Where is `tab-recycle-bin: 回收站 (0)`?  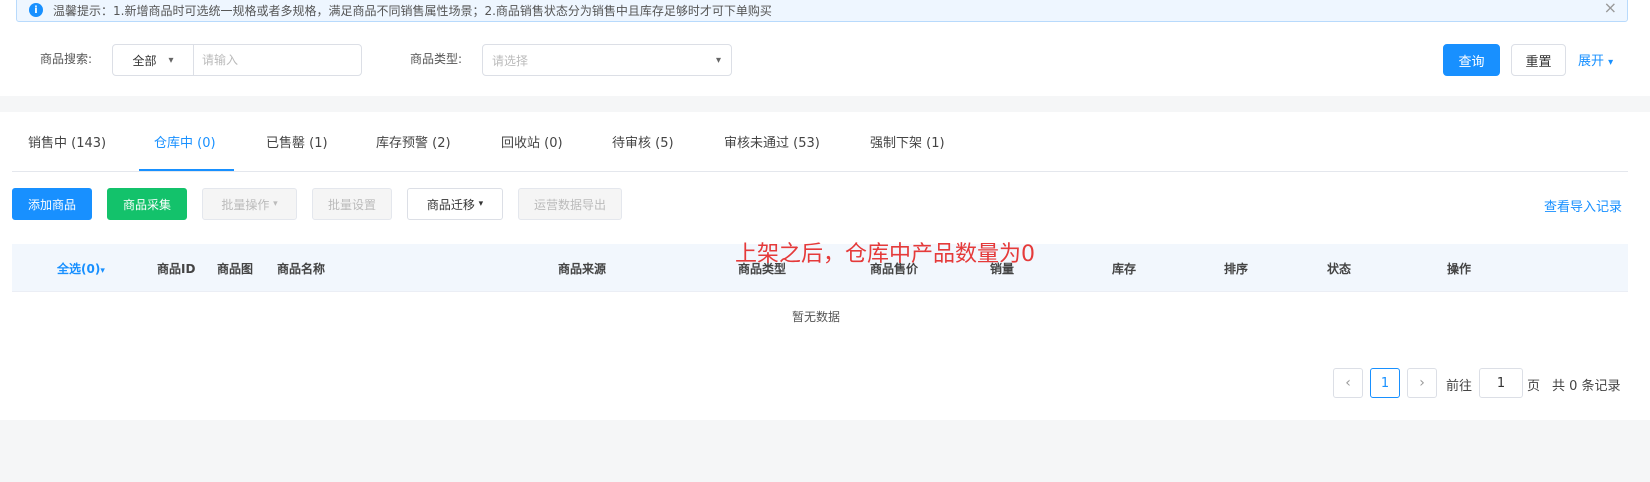
tab-recycle-bin: 回收站 (0) is located at coordinates (532, 141).